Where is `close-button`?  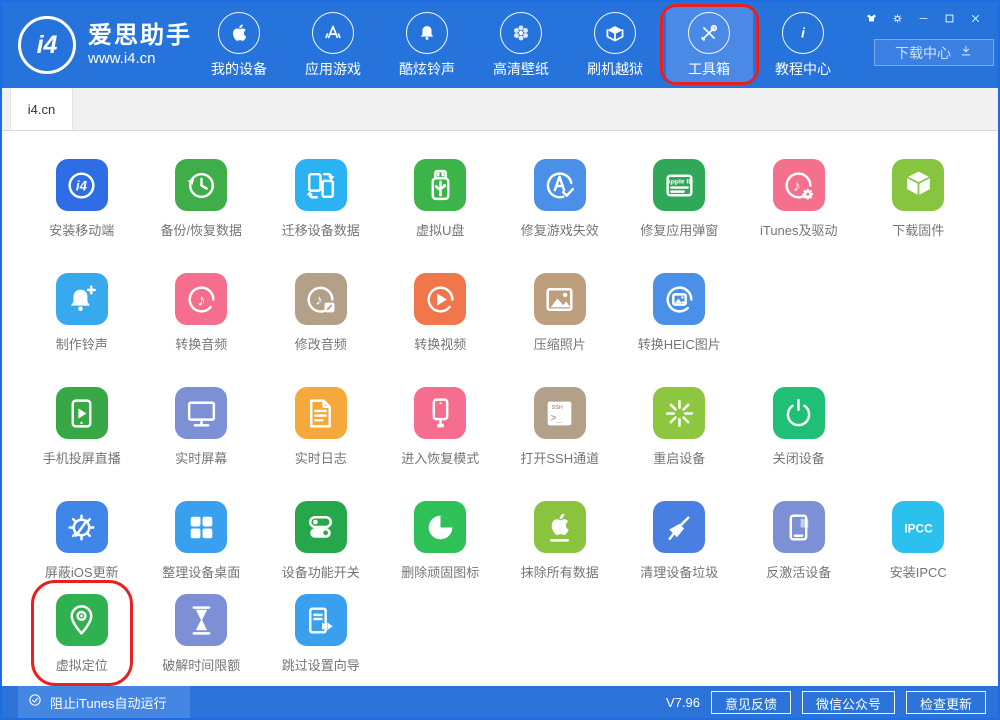
close-button is located at coordinates (975, 18).